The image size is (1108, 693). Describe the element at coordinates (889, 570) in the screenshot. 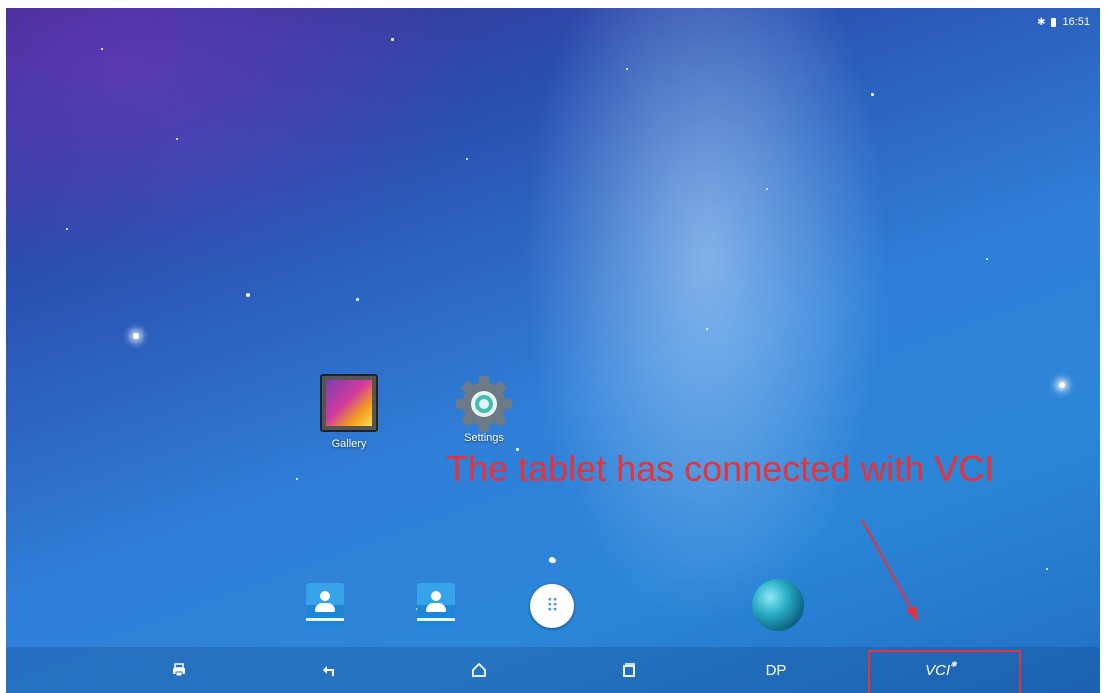

I see `annotation-arrow` at that location.